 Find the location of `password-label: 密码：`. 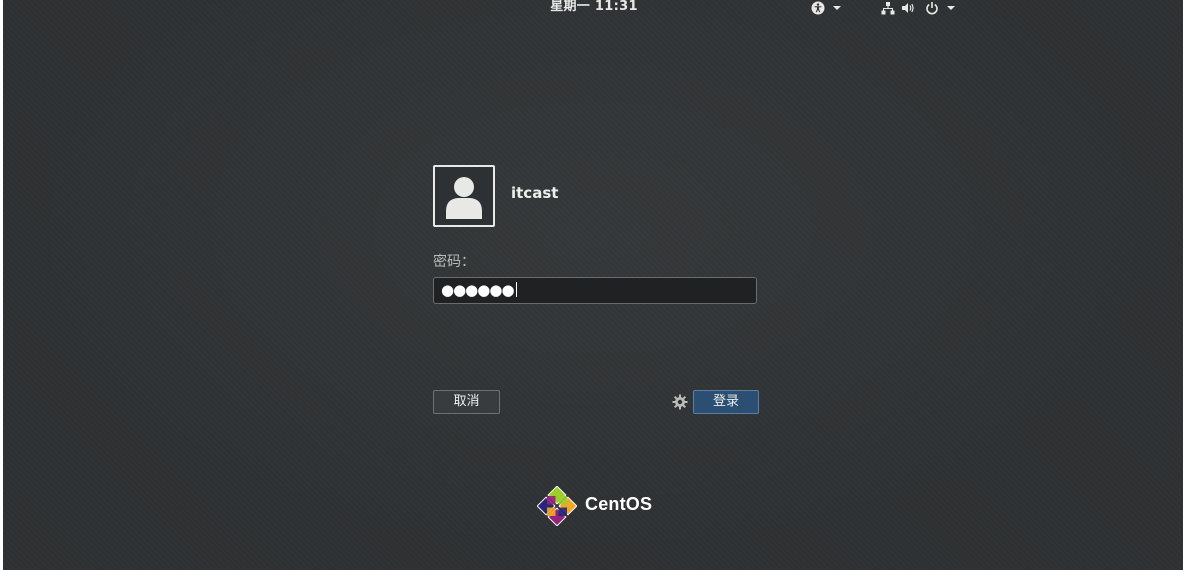

password-label: 密码： is located at coordinates (454, 262).